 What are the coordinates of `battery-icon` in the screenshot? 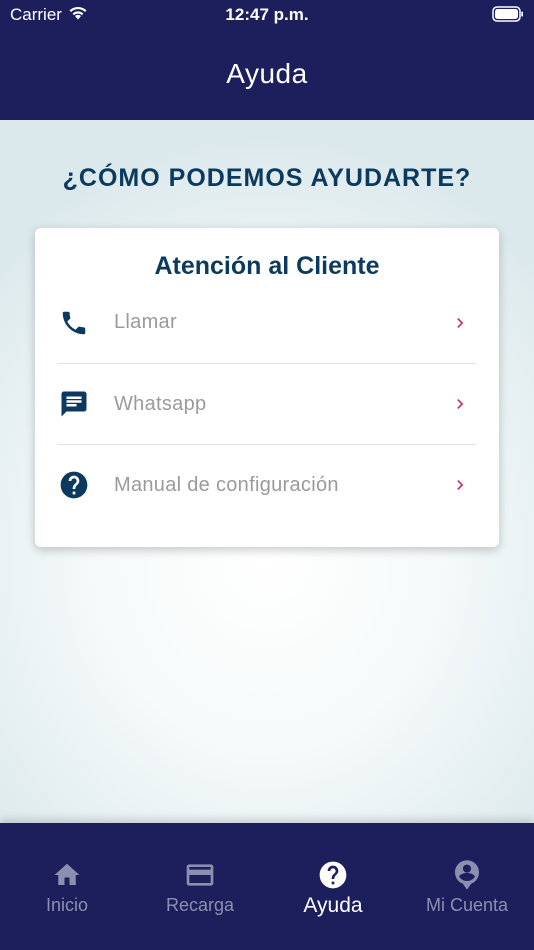 It's located at (508, 16).